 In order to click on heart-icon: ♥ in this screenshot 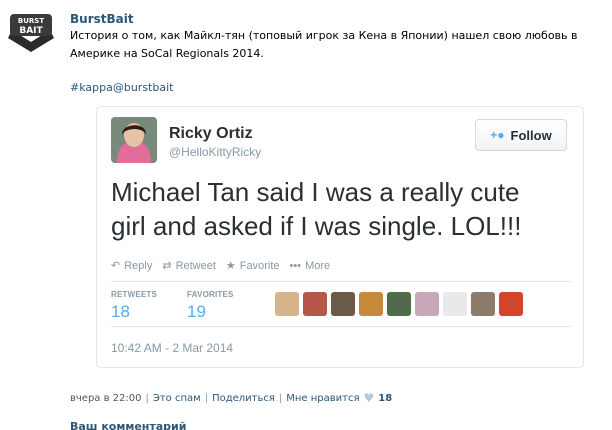, I will do `click(369, 398)`.